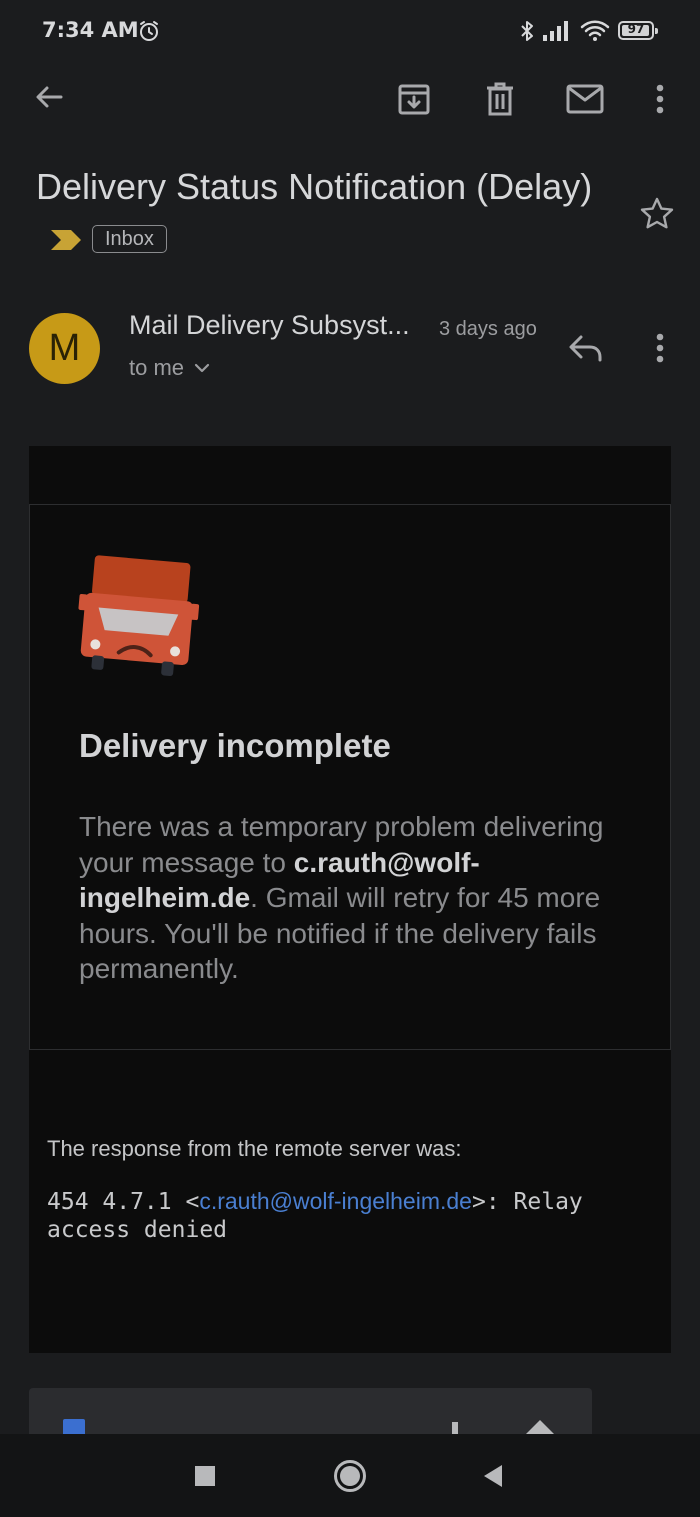  Describe the element at coordinates (595, 30) in the screenshot. I see `wifi-icon` at that location.